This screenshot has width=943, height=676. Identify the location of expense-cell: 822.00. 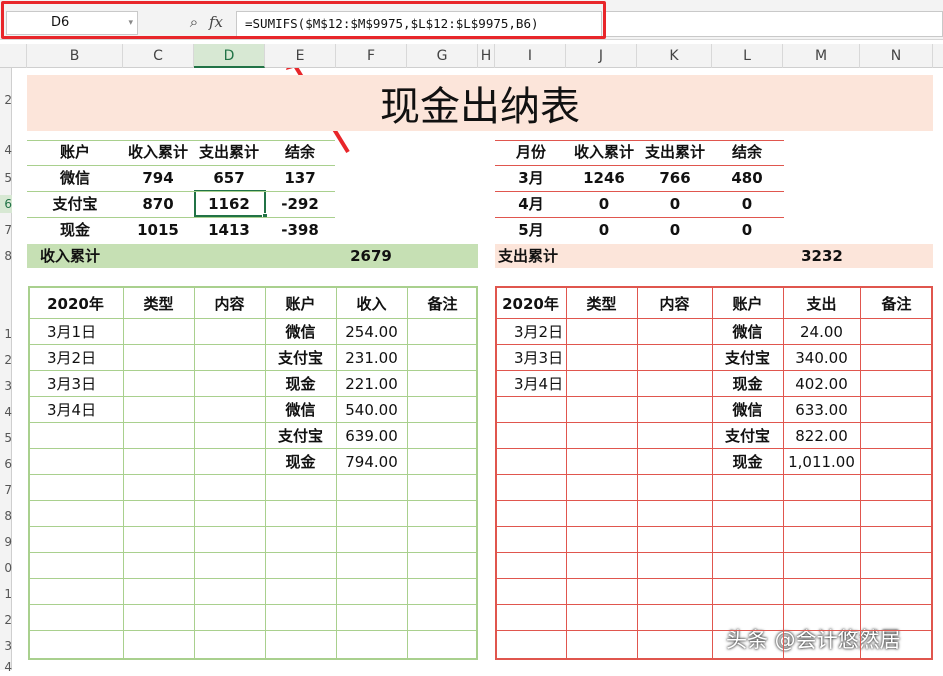
(822, 436).